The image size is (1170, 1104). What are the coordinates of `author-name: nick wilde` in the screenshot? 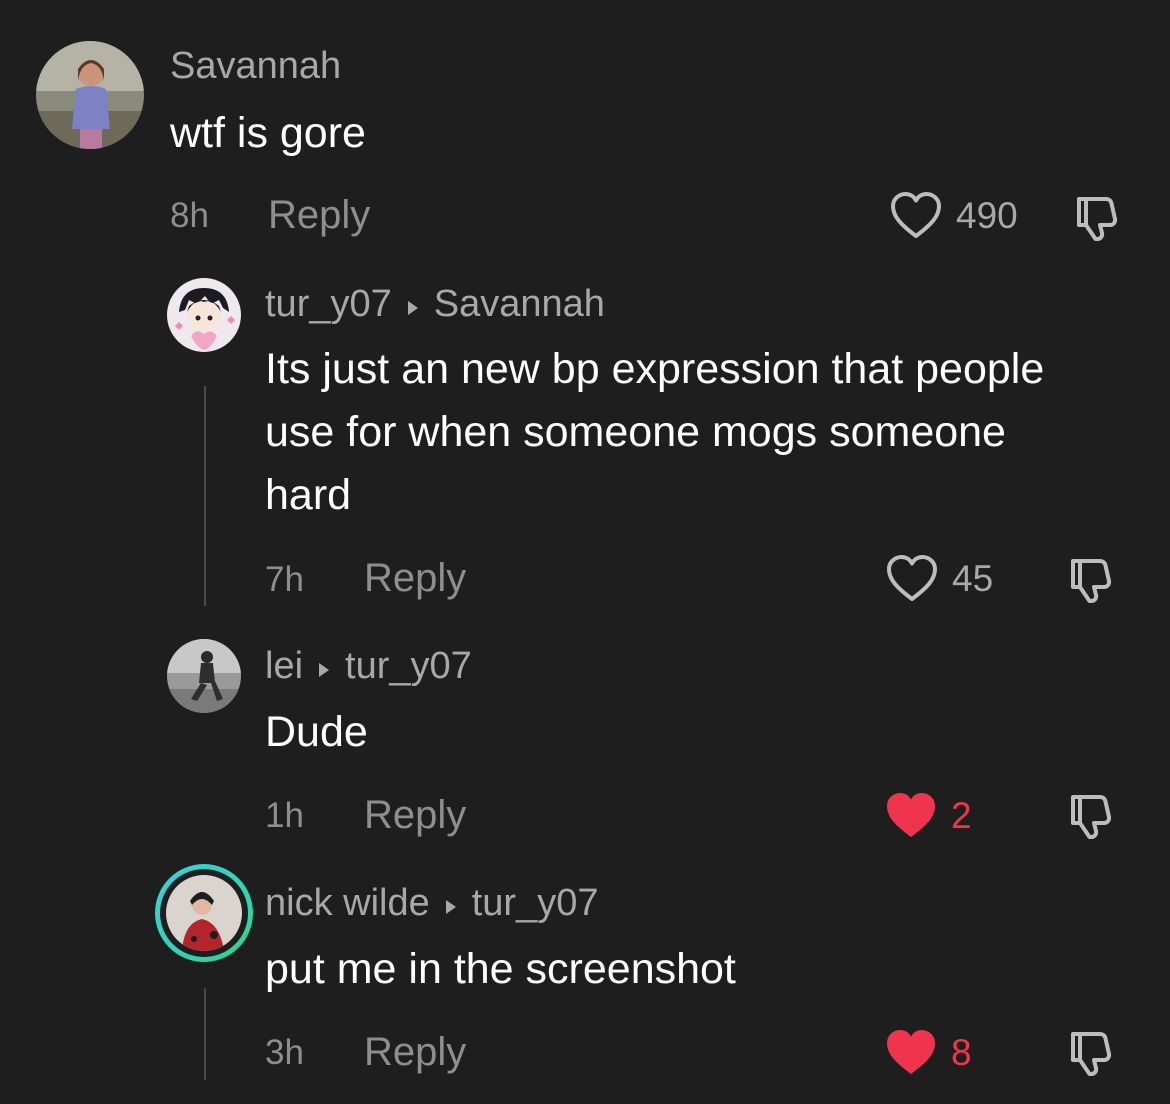 It's located at (347, 903).